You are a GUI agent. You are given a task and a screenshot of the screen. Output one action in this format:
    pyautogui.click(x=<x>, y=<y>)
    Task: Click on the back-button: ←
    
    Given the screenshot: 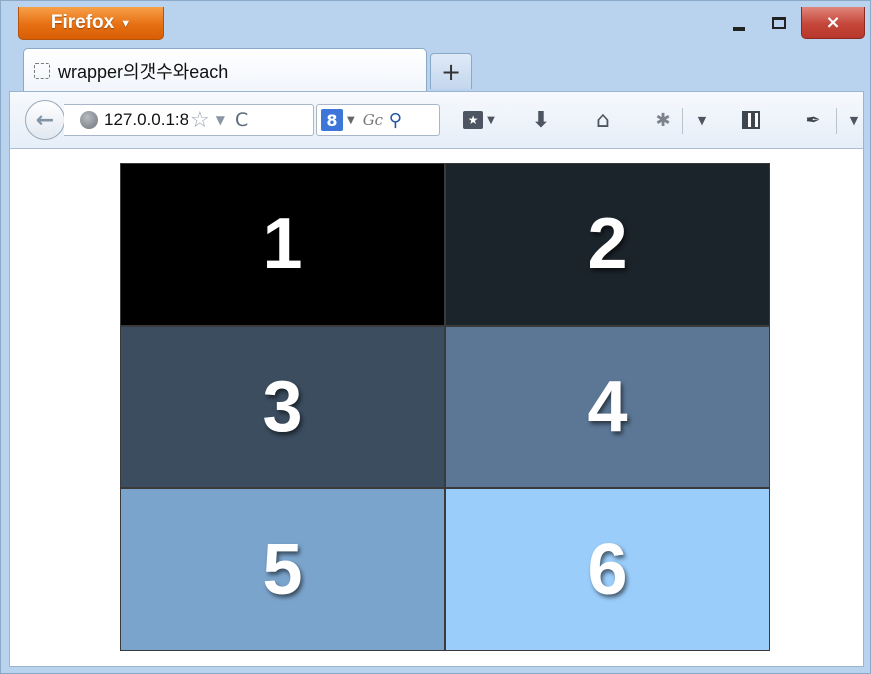 What is the action you would take?
    pyautogui.click(x=45, y=120)
    